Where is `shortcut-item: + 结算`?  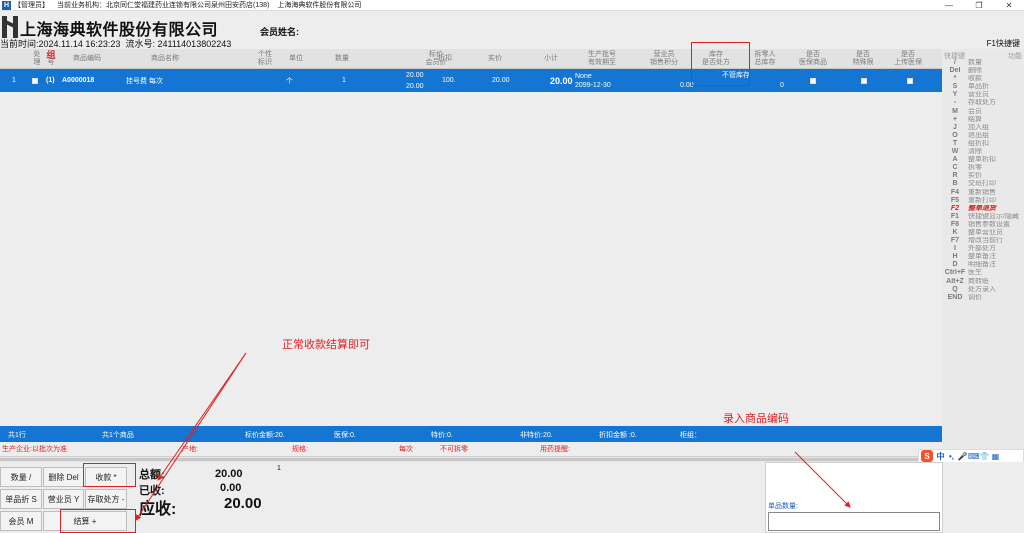
shortcut-item: + 结算 is located at coordinates (983, 120).